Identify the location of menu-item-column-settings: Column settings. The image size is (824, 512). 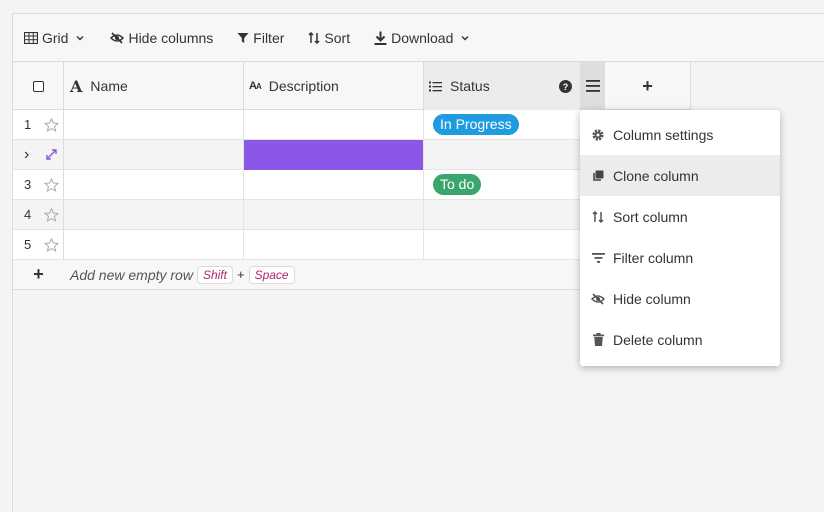
(680, 134).